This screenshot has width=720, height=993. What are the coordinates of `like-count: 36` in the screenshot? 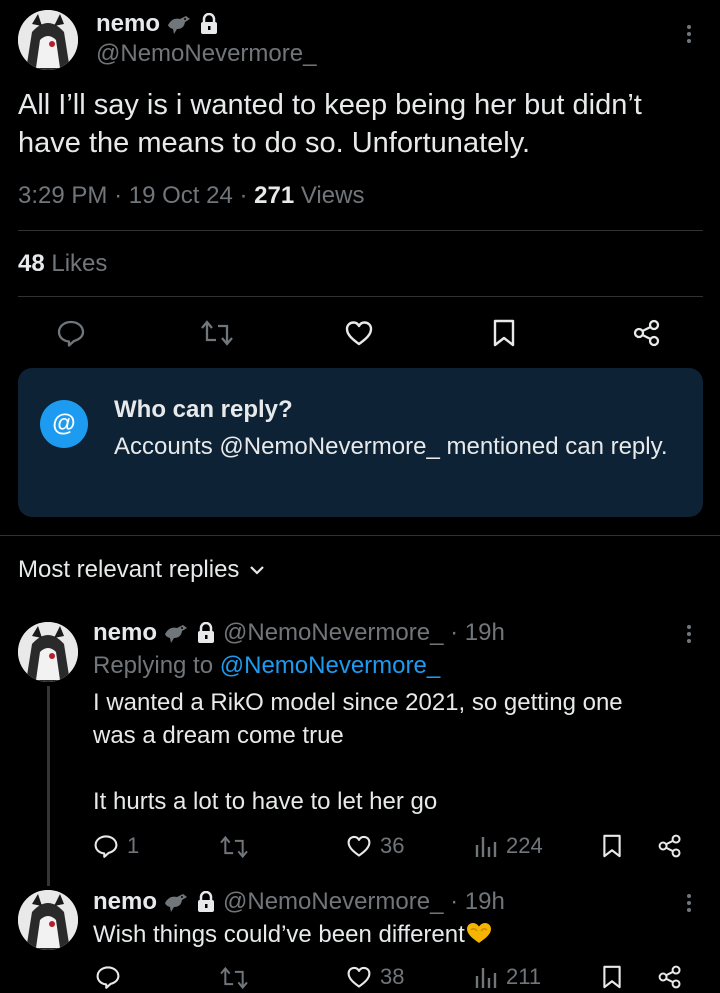 It's located at (392, 845).